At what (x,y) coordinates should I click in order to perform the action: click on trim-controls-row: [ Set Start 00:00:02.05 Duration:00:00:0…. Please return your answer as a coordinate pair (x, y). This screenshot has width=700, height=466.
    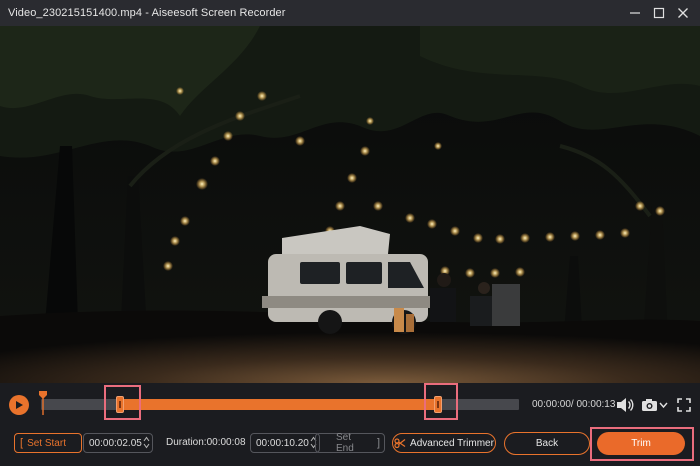
    Looking at the image, I should click on (350, 446).